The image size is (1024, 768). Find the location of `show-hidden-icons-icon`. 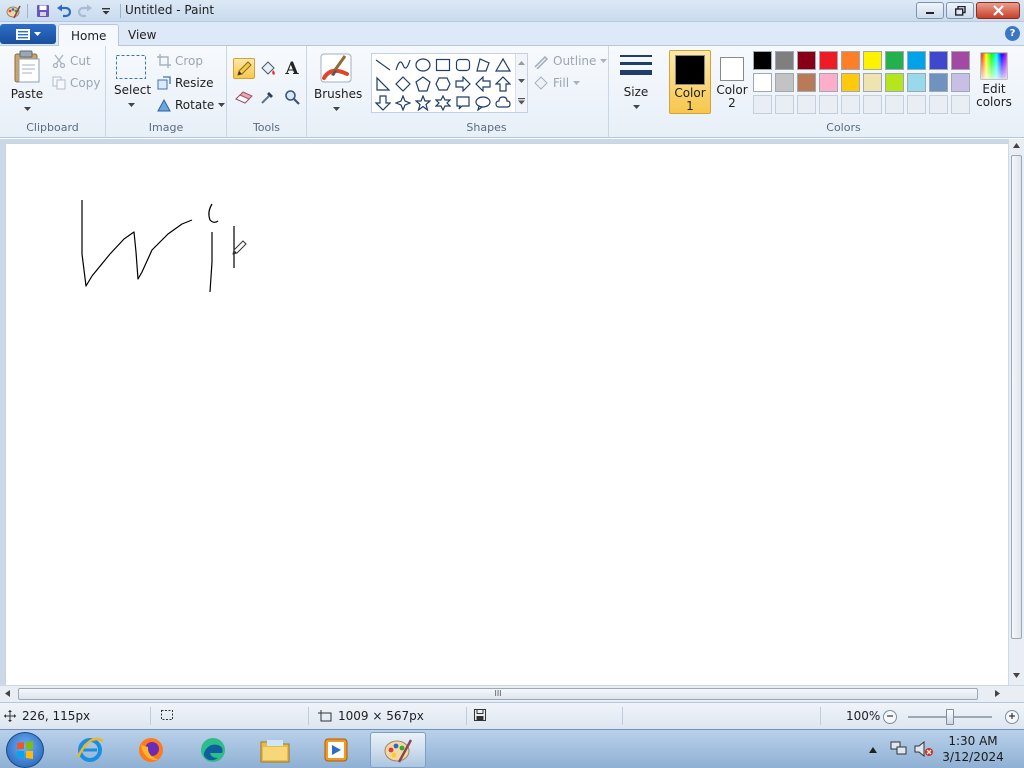

show-hidden-icons-icon is located at coordinates (873, 749).